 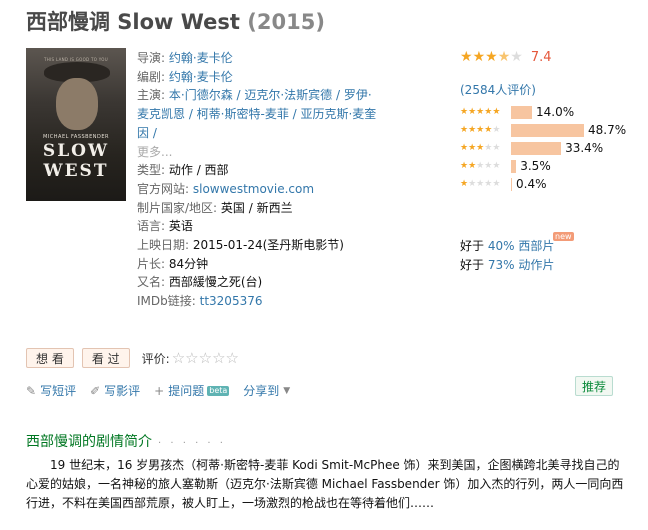 I want to click on plus-icon: +, so click(x=159, y=390).